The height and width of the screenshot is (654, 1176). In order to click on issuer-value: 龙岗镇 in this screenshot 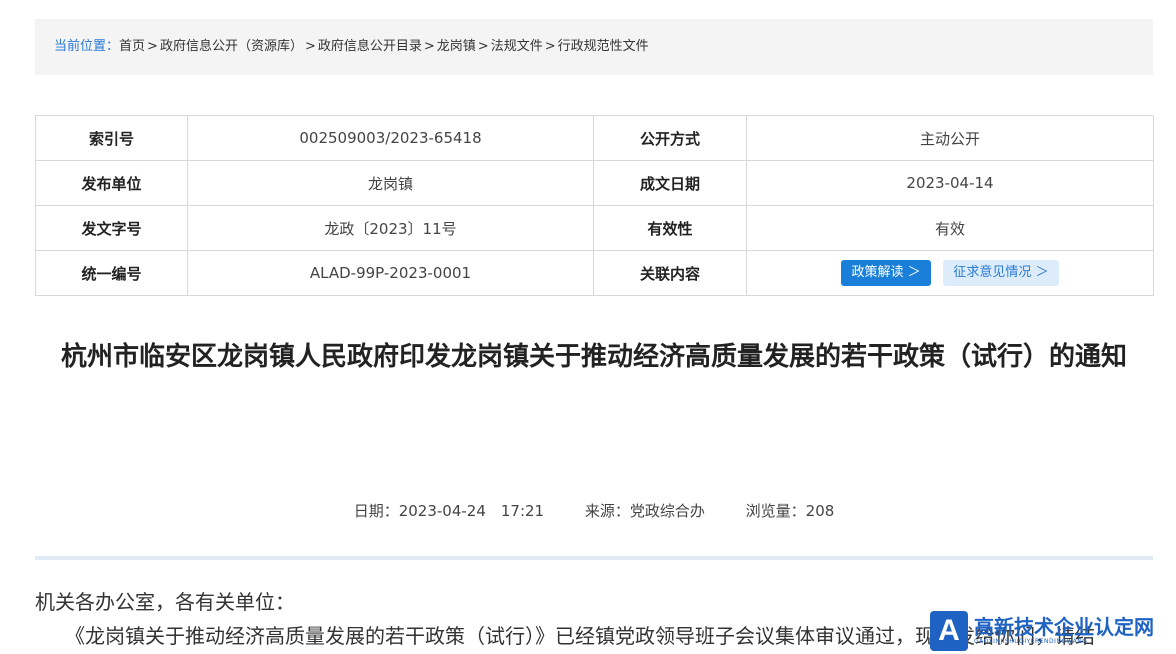, I will do `click(390, 183)`.